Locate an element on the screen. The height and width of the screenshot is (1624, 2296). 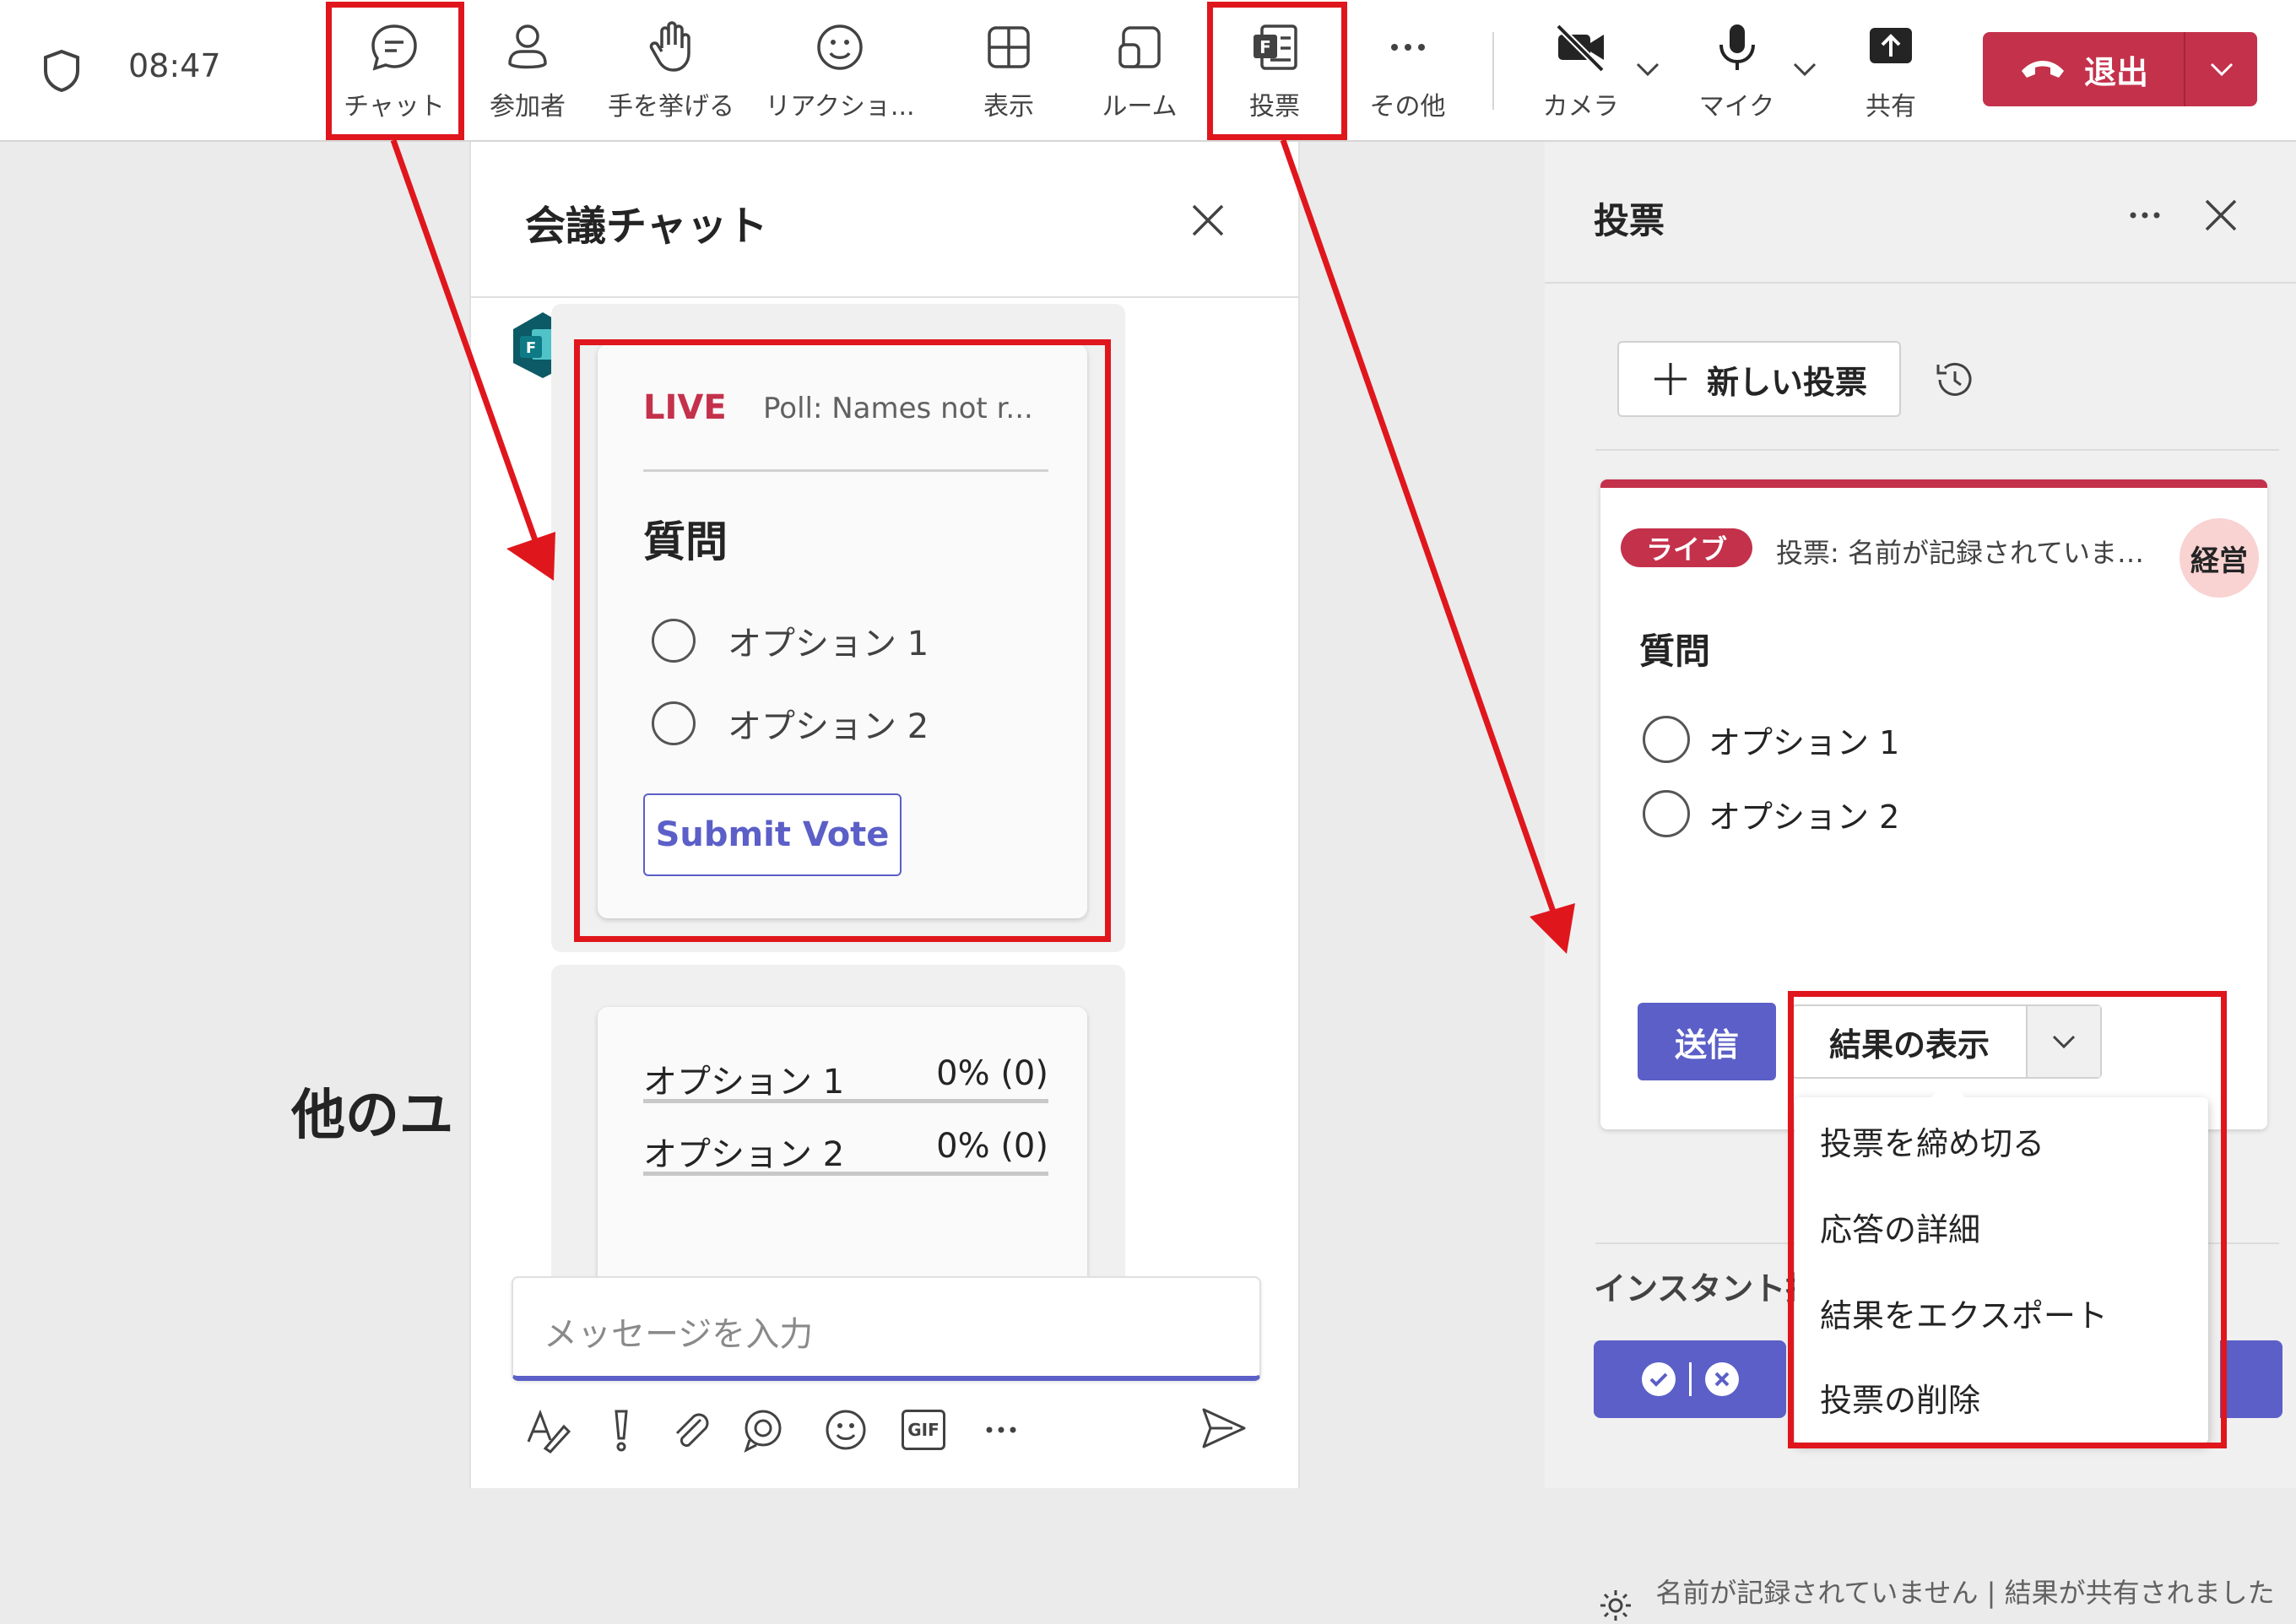
more-options-icon is located at coordinates (2145, 215).